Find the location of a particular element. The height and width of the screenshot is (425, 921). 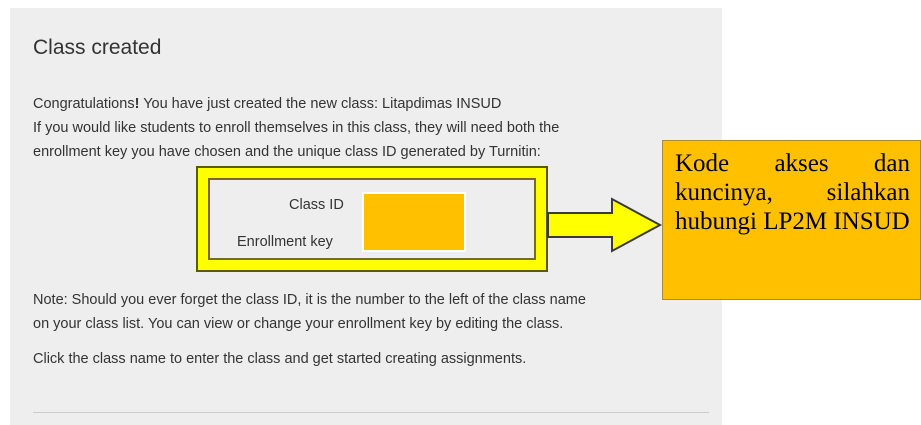

highlight-frame: Class ID Enrollment key is located at coordinates (372, 219).